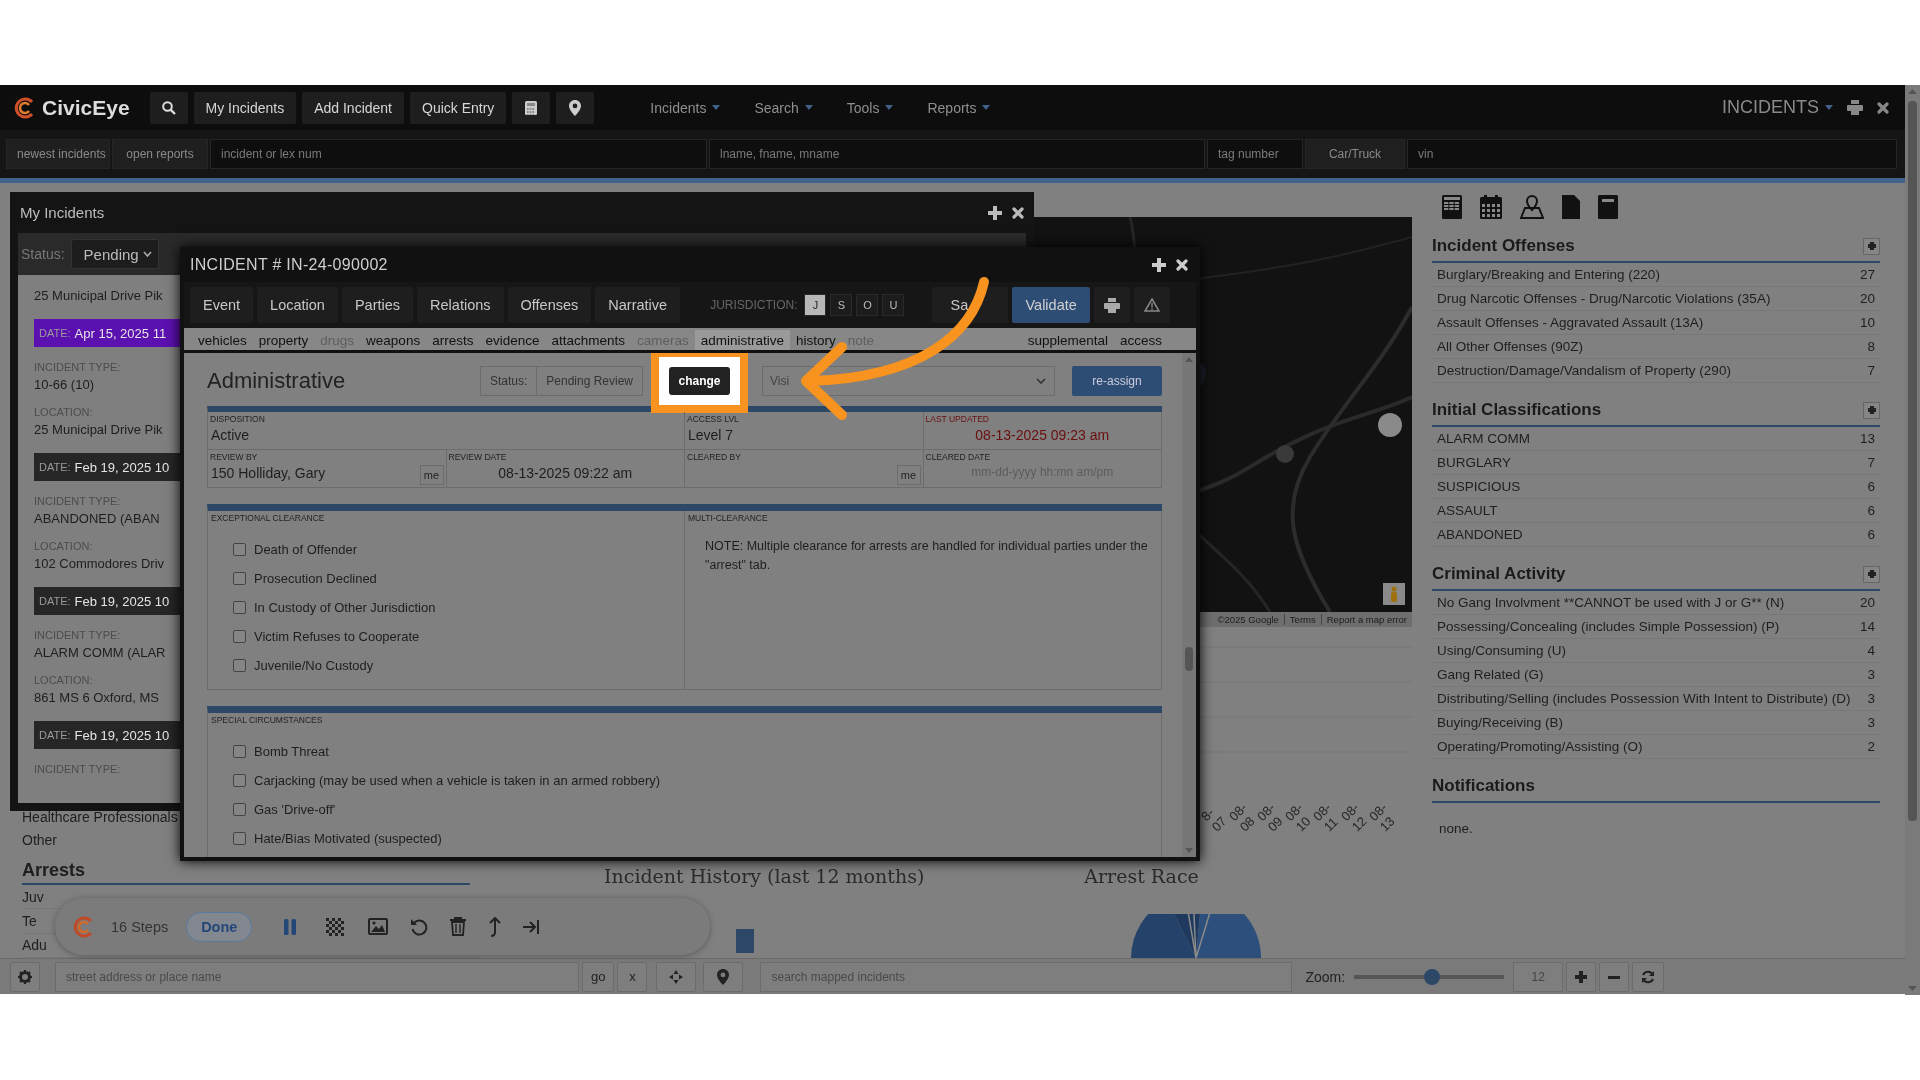  Describe the element at coordinates (160, 154) in the screenshot. I see `quick-search-button: open reports` at that location.